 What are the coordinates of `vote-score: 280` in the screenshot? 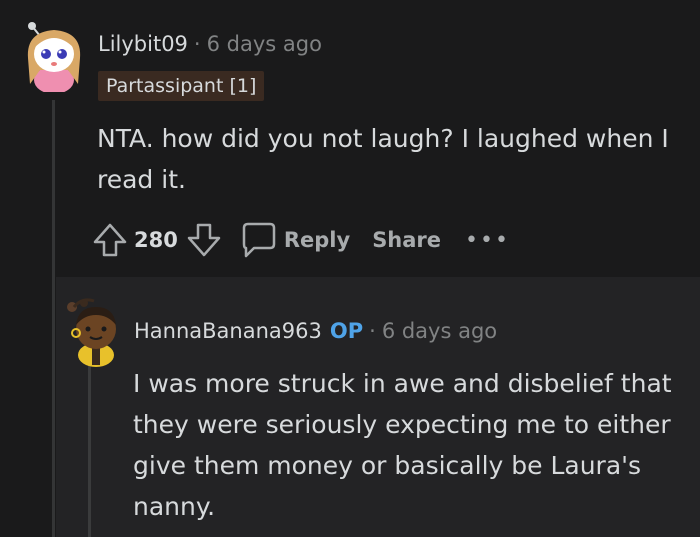 It's located at (156, 240).